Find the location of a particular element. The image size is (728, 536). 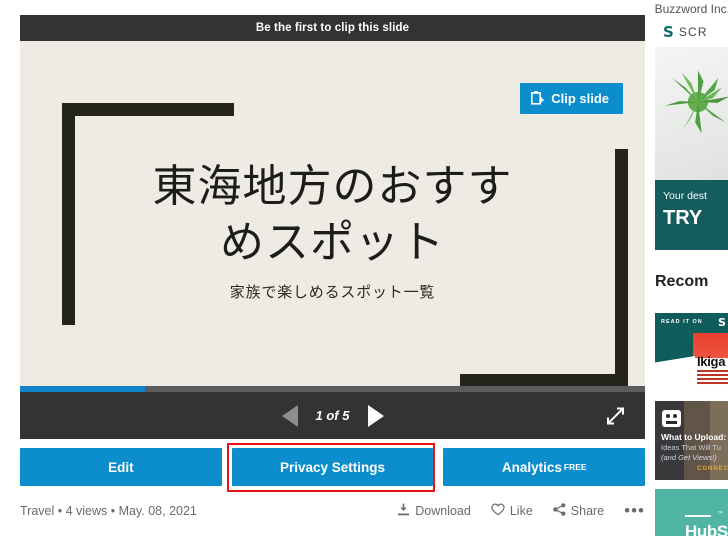

clip-prompt-text: Be the first to clip this slide is located at coordinates (332, 28).